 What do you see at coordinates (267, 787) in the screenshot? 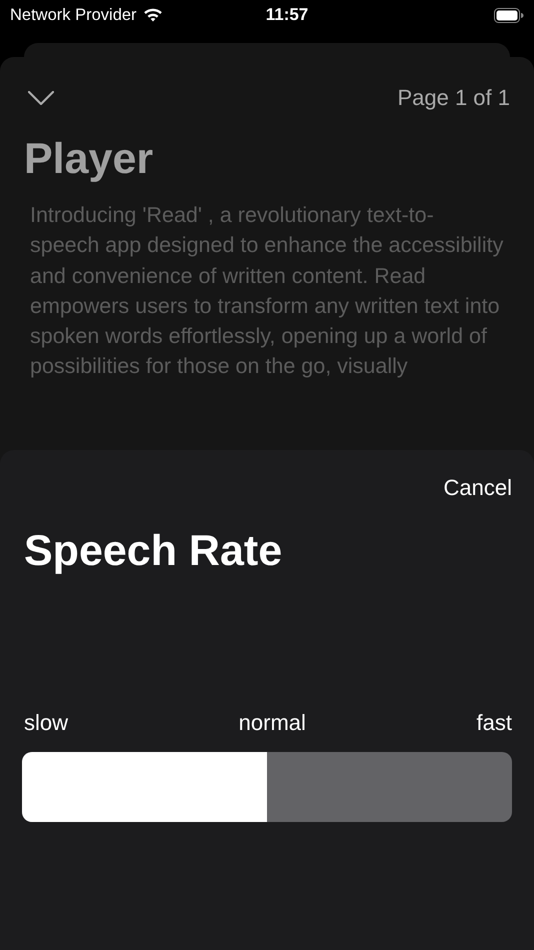
I see `speech-rate-slider` at bounding box center [267, 787].